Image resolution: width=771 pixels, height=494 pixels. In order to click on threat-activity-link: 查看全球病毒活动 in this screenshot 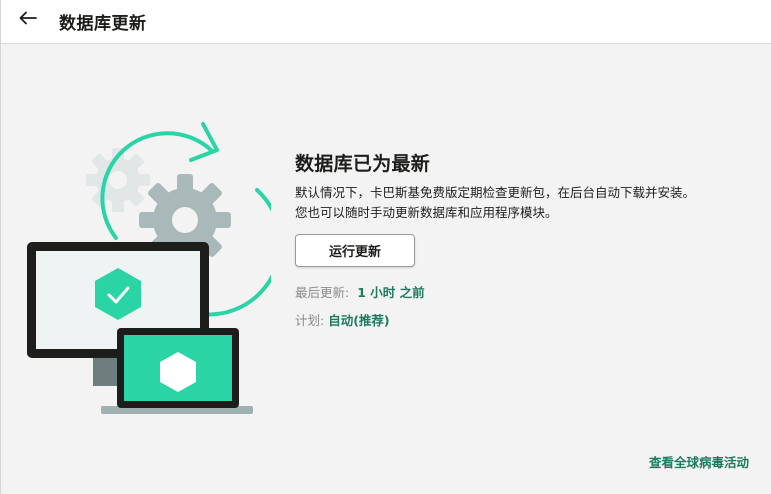, I will do `click(699, 461)`.